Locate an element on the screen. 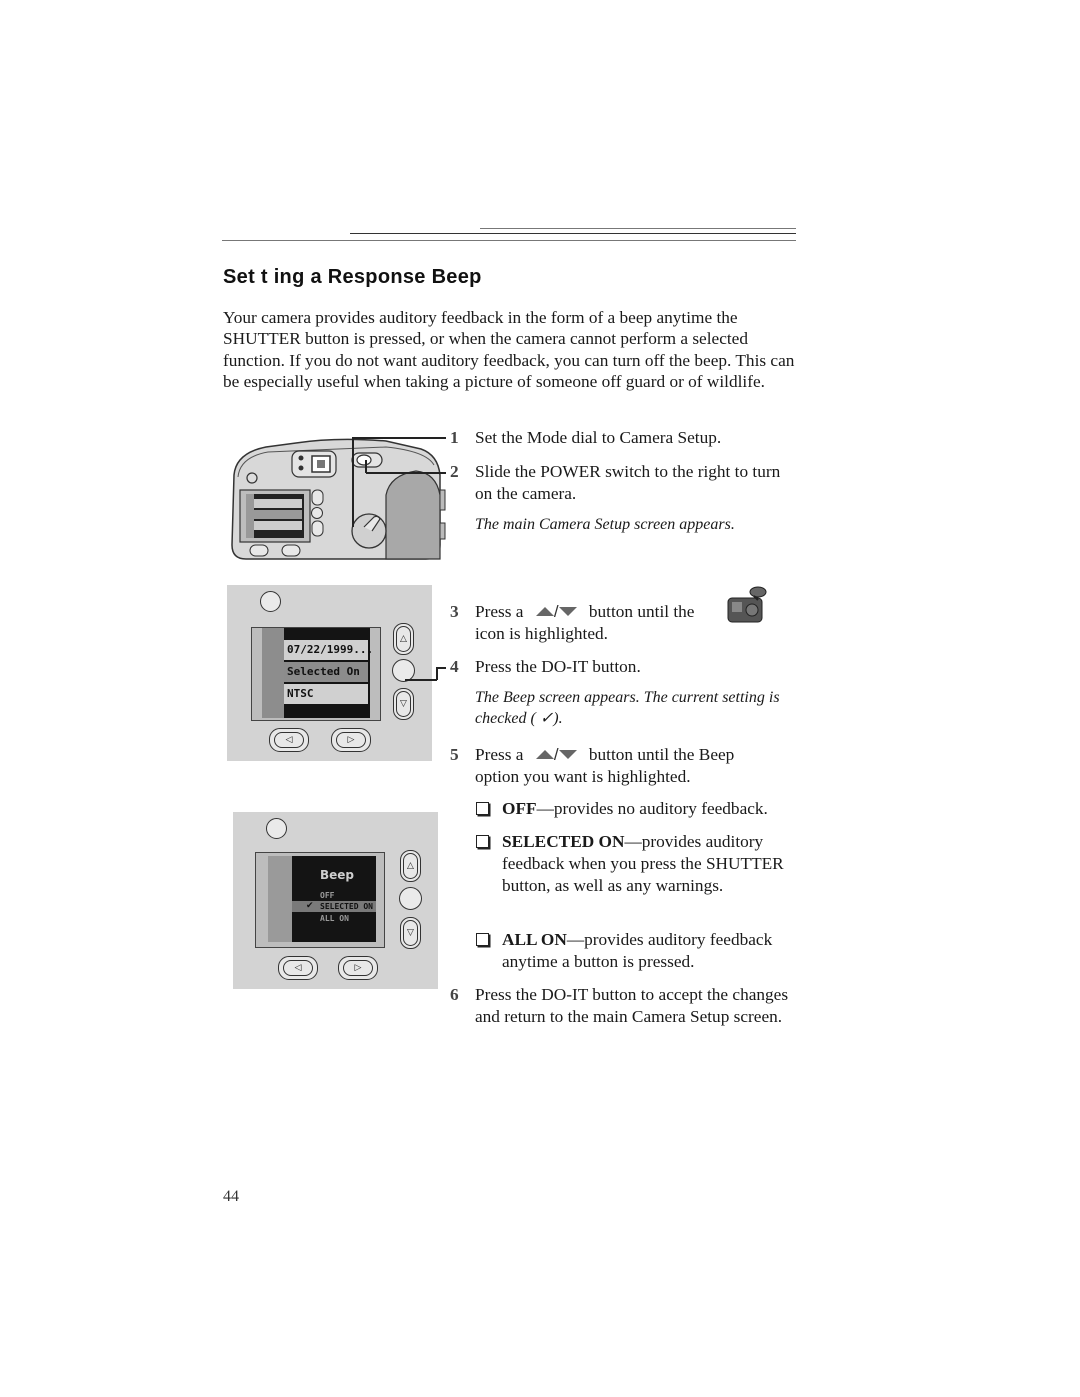 This screenshot has height=1397, width=1080. step-text-part: button until the Beep is located at coordinates (661, 754).